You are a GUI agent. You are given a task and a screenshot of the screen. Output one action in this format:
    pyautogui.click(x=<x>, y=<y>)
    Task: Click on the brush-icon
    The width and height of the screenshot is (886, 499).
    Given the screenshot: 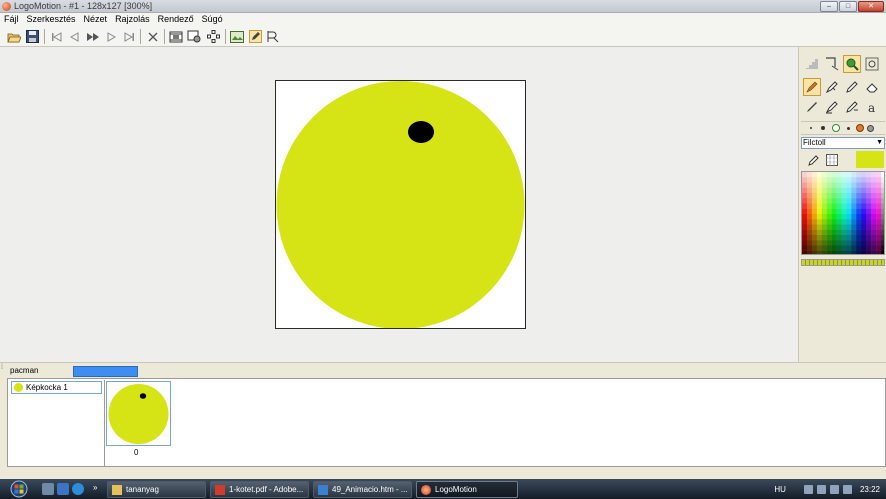 What is the action you would take?
    pyautogui.click(x=832, y=87)
    